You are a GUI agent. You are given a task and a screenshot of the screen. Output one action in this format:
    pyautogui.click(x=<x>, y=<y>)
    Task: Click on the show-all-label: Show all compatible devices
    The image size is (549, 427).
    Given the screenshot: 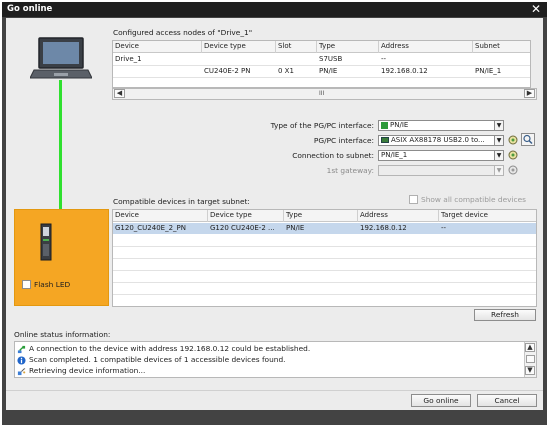 What is the action you would take?
    pyautogui.click(x=473, y=199)
    